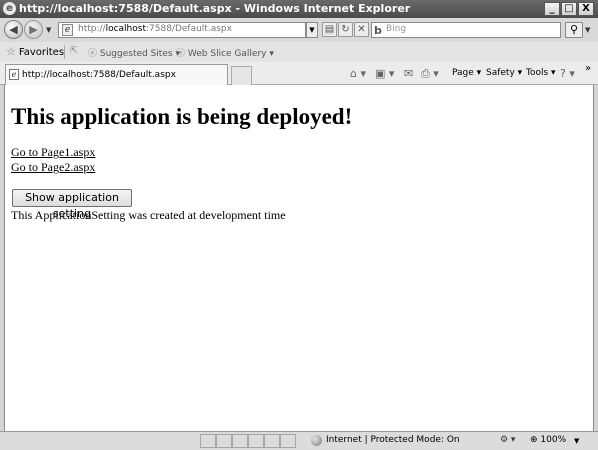  Describe the element at coordinates (312, 30) in the screenshot. I see `address-dropdown-icon: ▼` at that location.